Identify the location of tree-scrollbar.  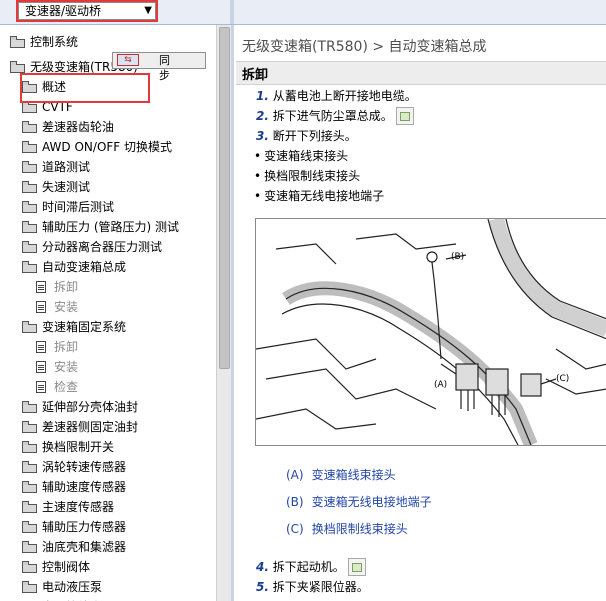
(223, 313).